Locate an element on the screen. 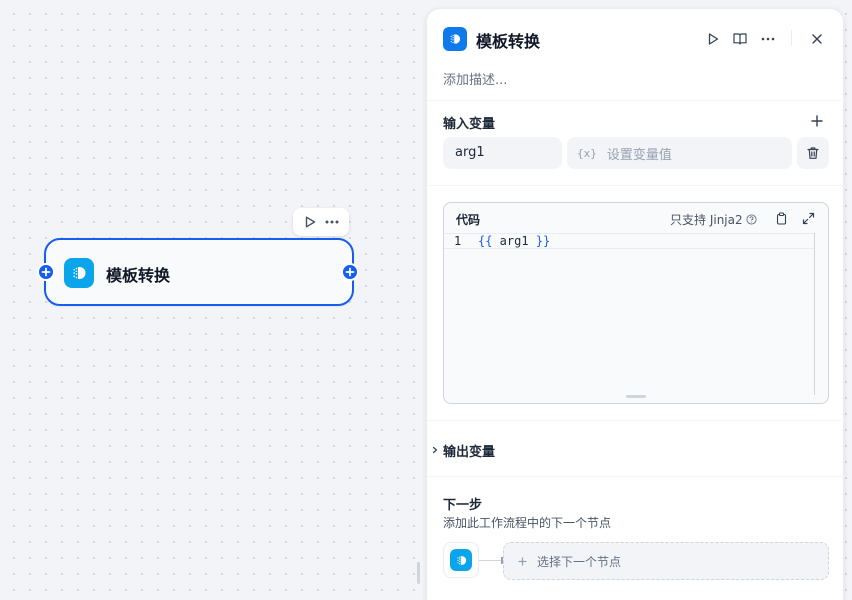 The height and width of the screenshot is (600, 852). node-output-handle is located at coordinates (350, 272).